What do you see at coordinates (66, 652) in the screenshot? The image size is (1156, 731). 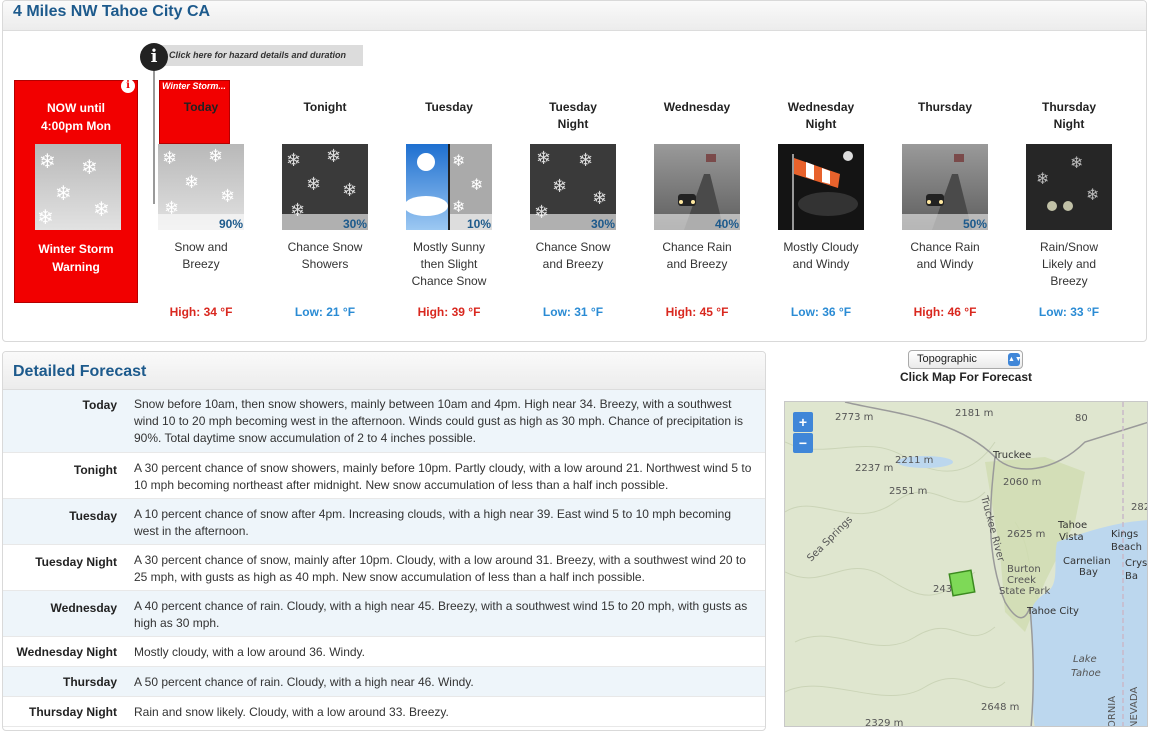 I see `row-period-label: Wednesday Night` at bounding box center [66, 652].